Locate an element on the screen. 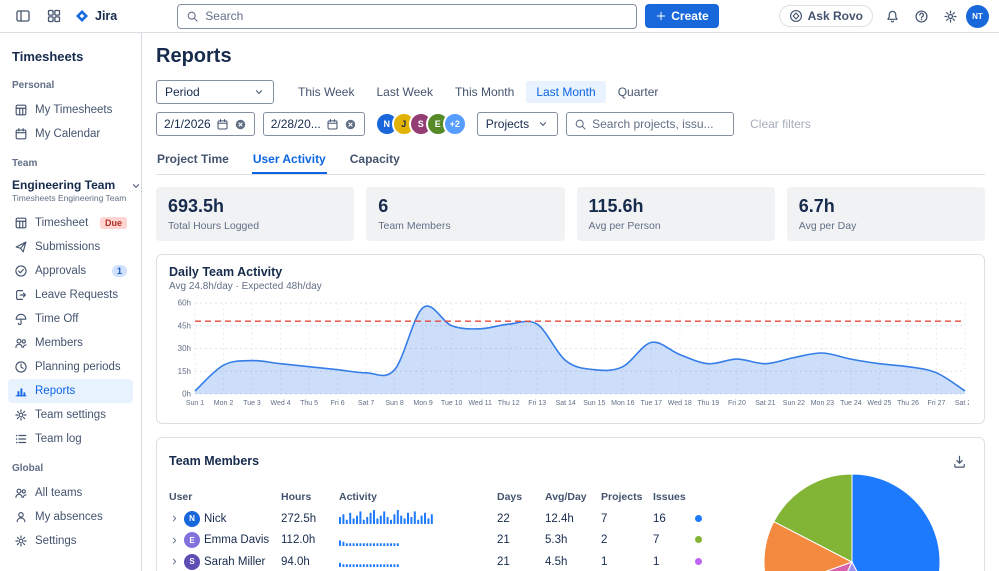 Image resolution: width=999 pixels, height=571 pixels. gear-icon is located at coordinates (21, 415).